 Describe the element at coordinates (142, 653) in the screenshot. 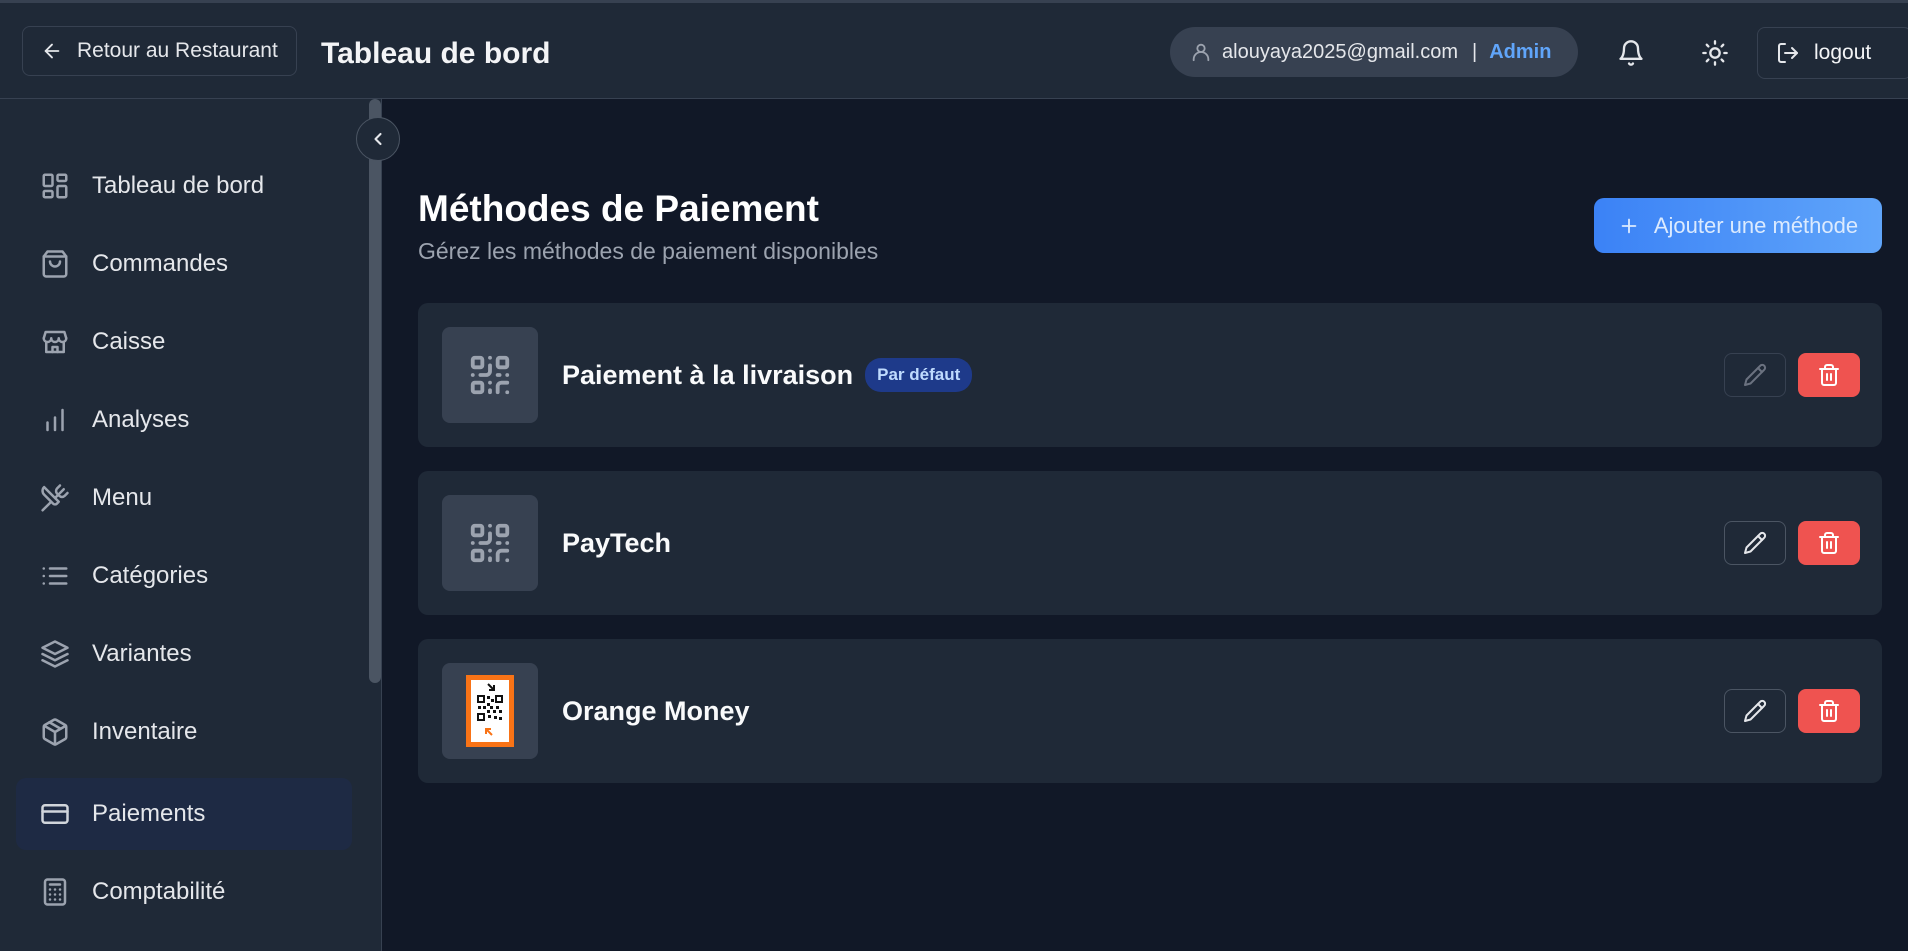

I see `sidebar-item-label: Variantes` at that location.